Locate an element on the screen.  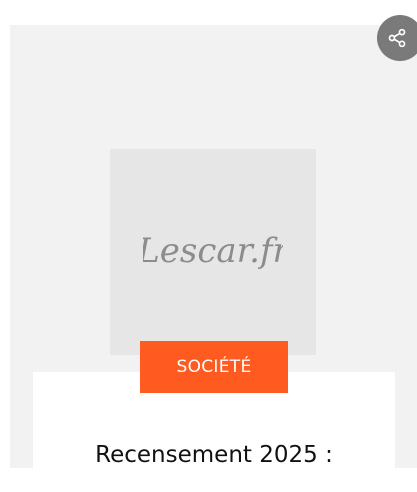
site-logo: Lescar.fr is located at coordinates (213, 251).